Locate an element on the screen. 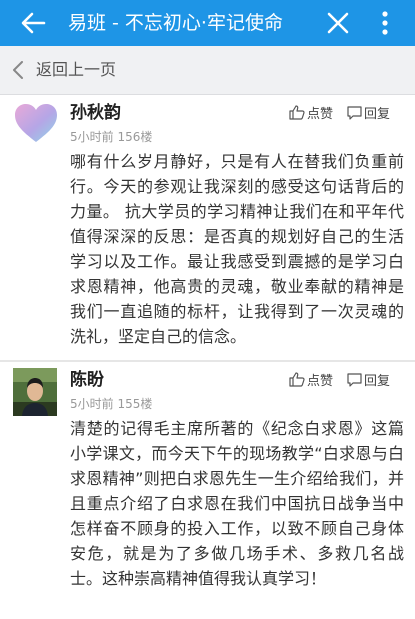  heart-avatar is located at coordinates (36, 123).